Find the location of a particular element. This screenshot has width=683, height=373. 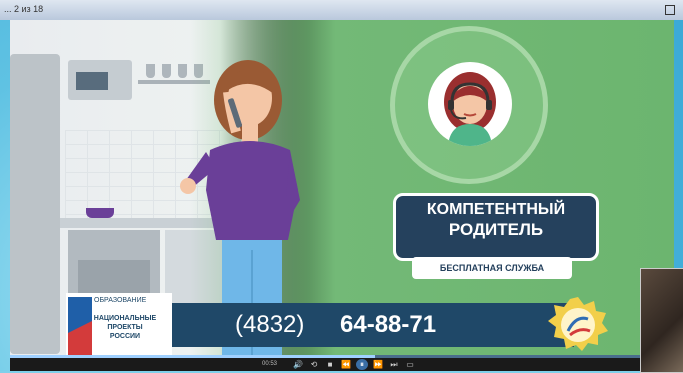

badge-subtitle: БЕСПЛАТНАЯ СЛУЖБА is located at coordinates (492, 268).